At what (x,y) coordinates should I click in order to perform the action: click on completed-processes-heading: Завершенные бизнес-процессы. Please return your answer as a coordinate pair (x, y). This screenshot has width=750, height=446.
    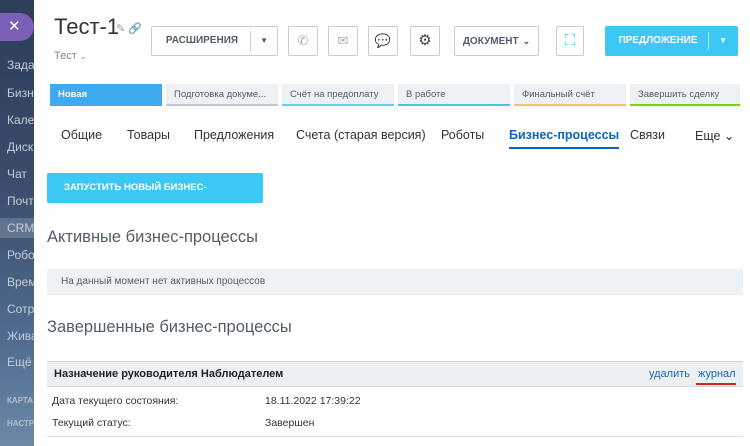
    Looking at the image, I should click on (169, 327).